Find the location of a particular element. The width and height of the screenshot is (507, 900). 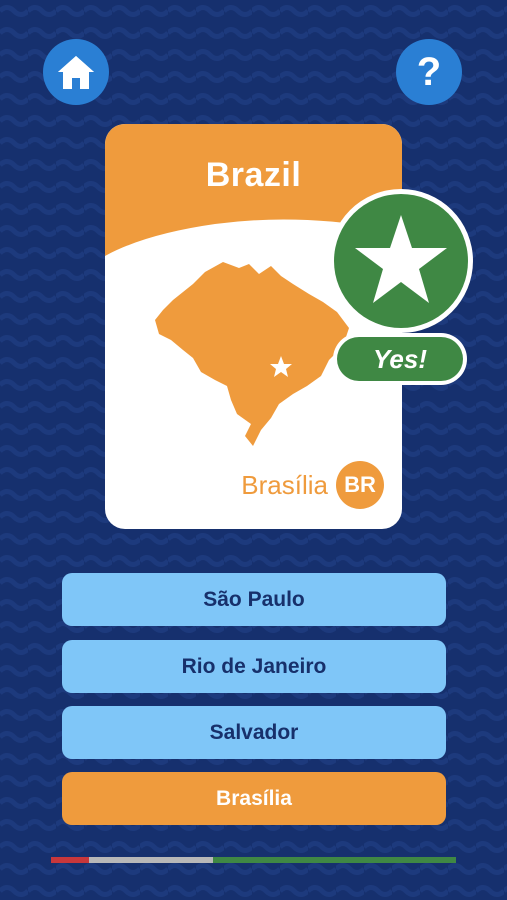

answer-button-4-selected: Brasília is located at coordinates (254, 798).